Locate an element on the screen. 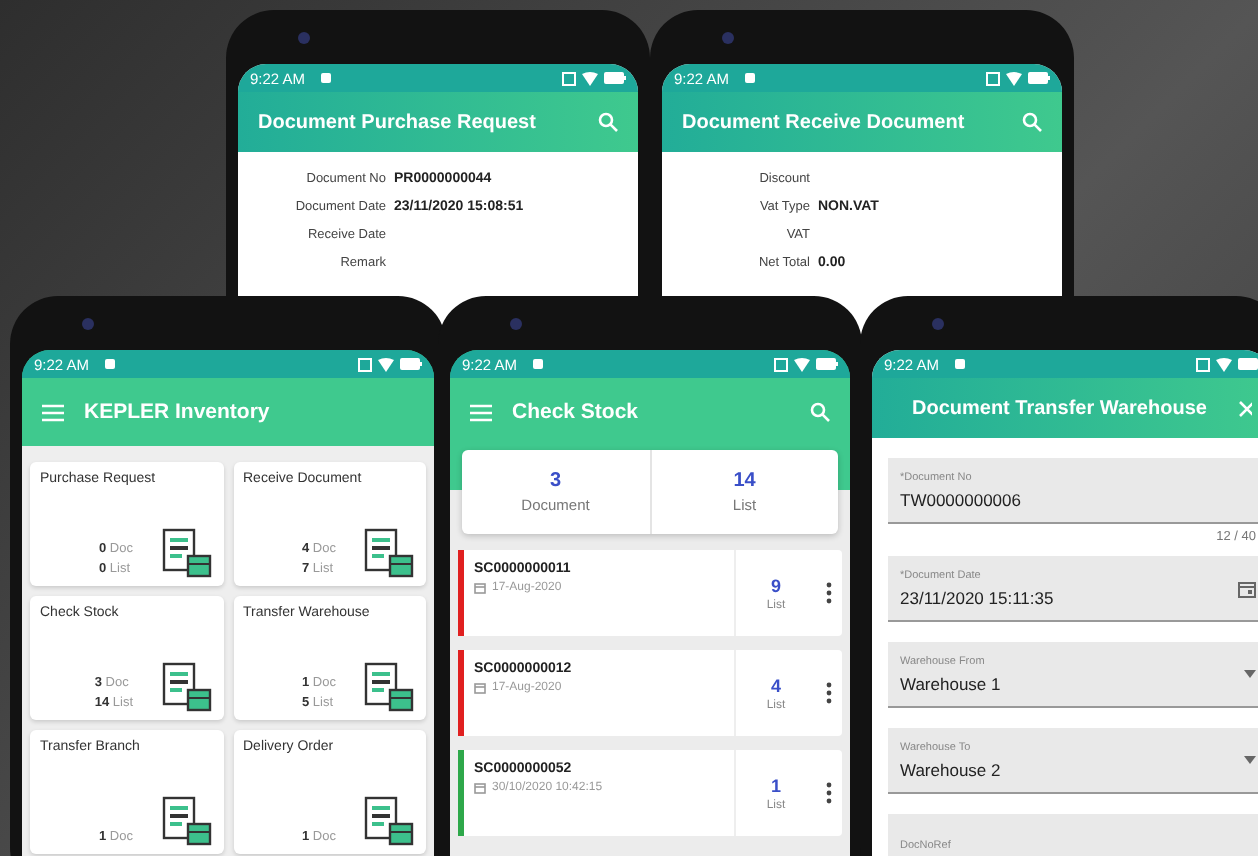  field-value: Warehouse 1 is located at coordinates (951, 683).